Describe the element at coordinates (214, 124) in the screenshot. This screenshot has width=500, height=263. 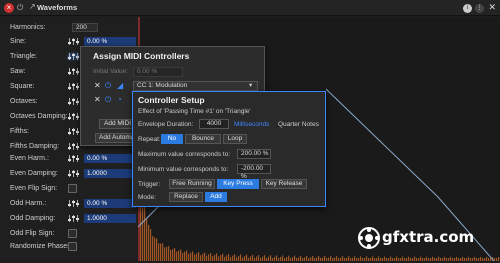
I see `envelope-field: 4000` at that location.